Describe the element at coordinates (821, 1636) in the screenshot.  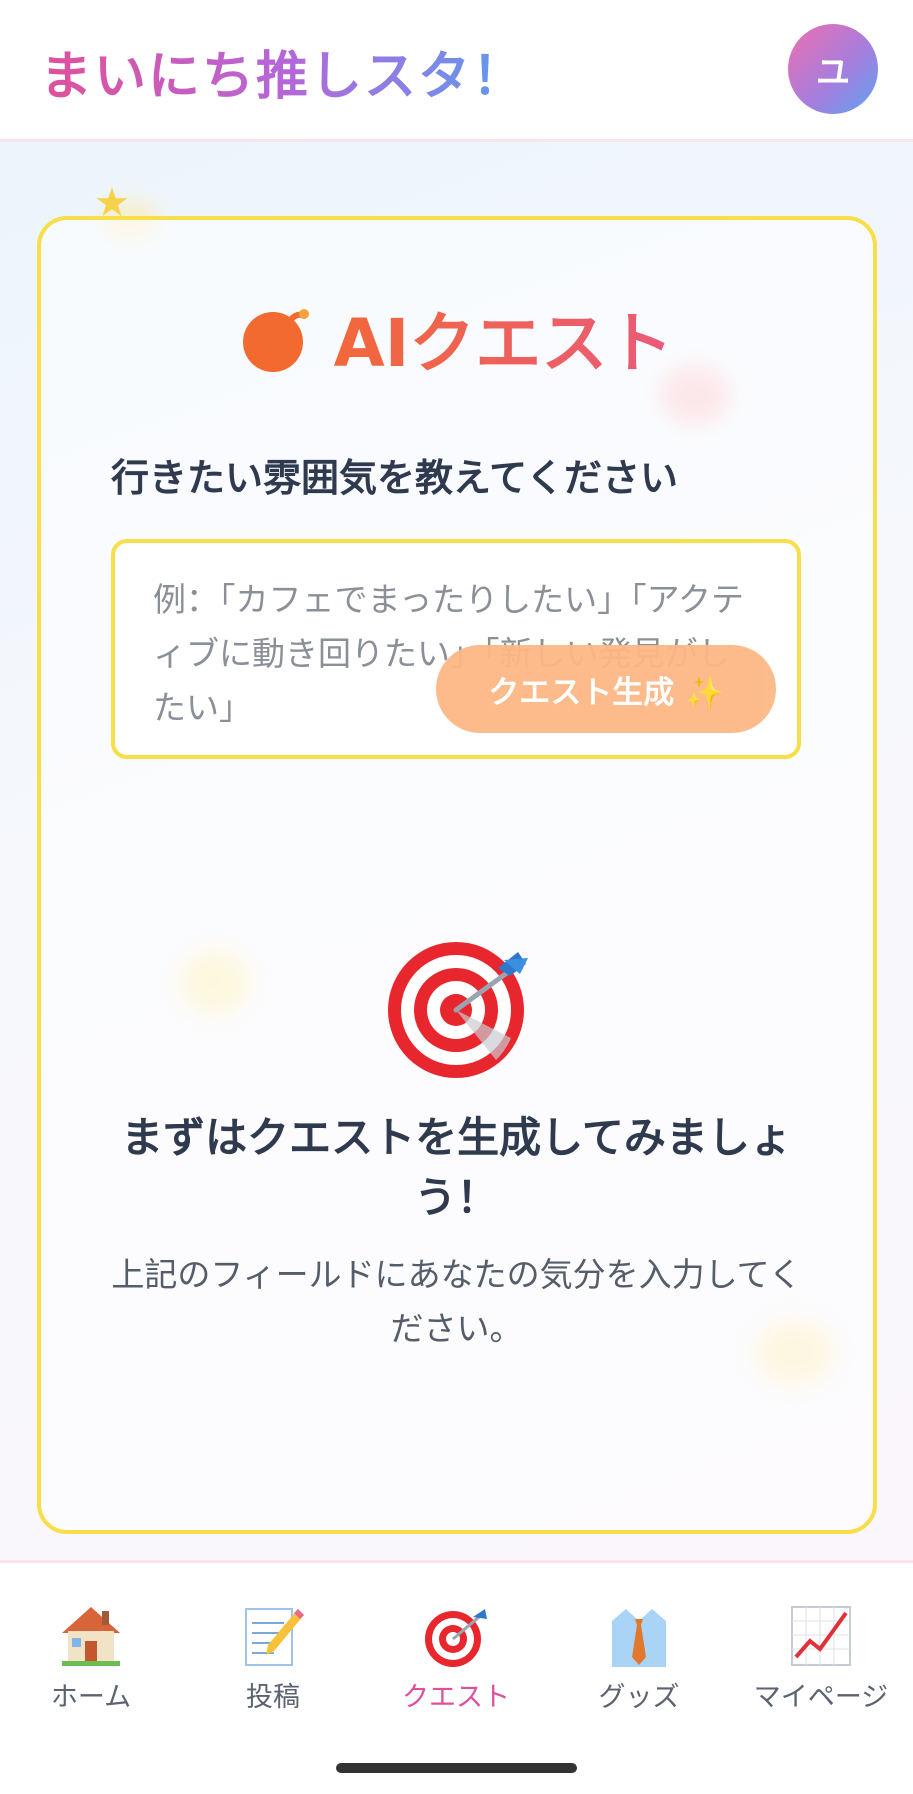
I see `chart-icon` at that location.